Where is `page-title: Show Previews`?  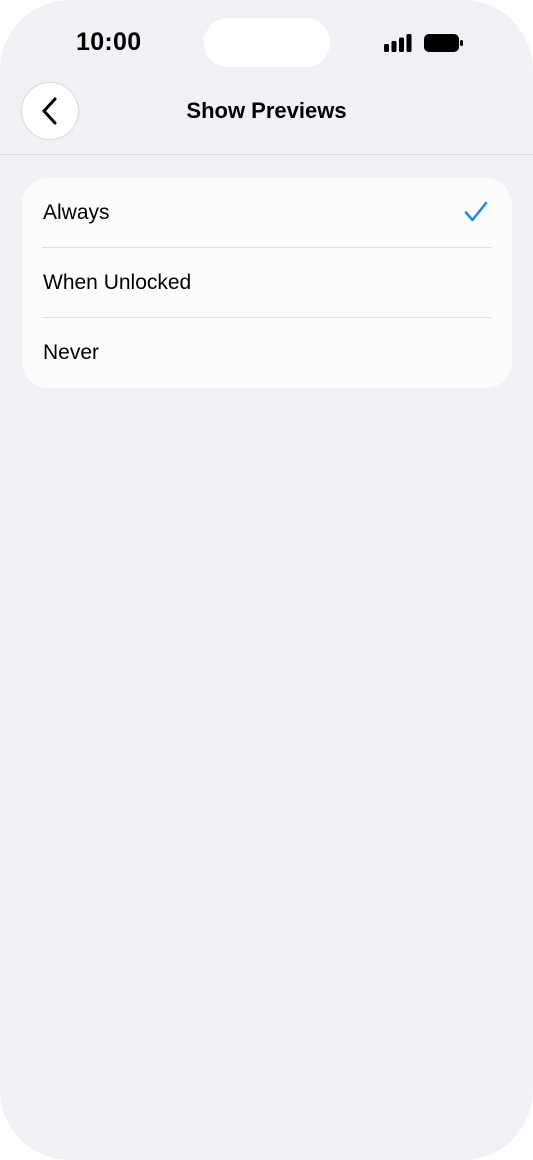
page-title: Show Previews is located at coordinates (266, 110).